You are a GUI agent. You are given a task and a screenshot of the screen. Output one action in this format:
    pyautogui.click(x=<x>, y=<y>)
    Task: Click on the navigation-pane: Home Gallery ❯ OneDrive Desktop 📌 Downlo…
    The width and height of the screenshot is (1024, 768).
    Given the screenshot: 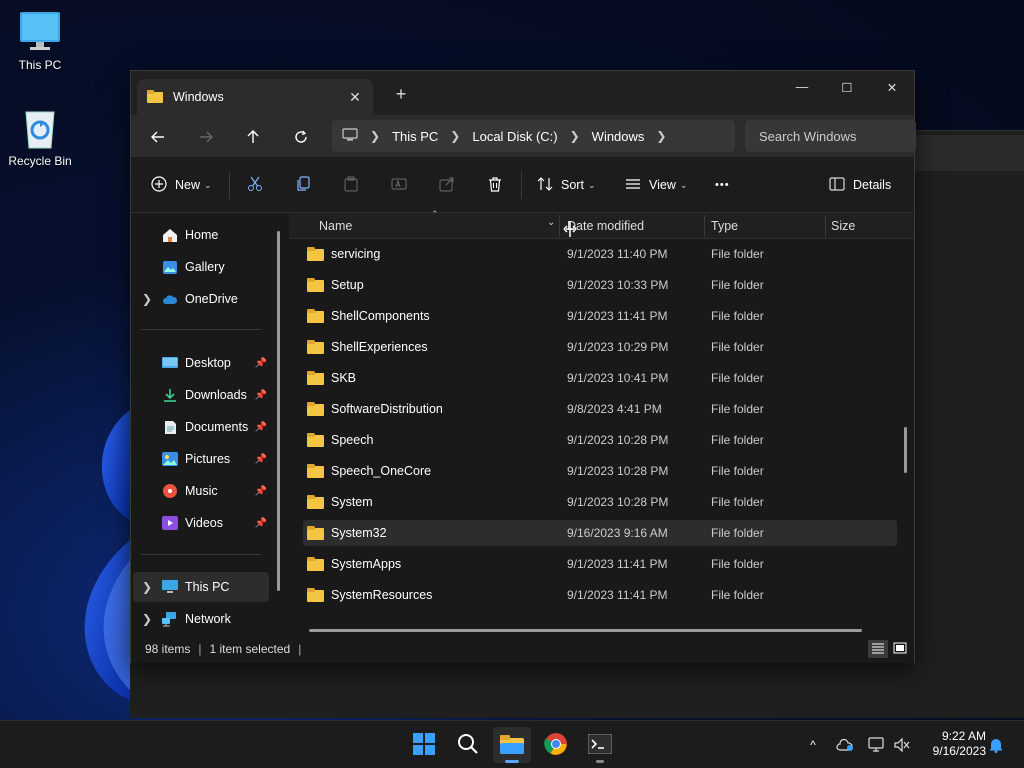 What is the action you would take?
    pyautogui.click(x=209, y=424)
    